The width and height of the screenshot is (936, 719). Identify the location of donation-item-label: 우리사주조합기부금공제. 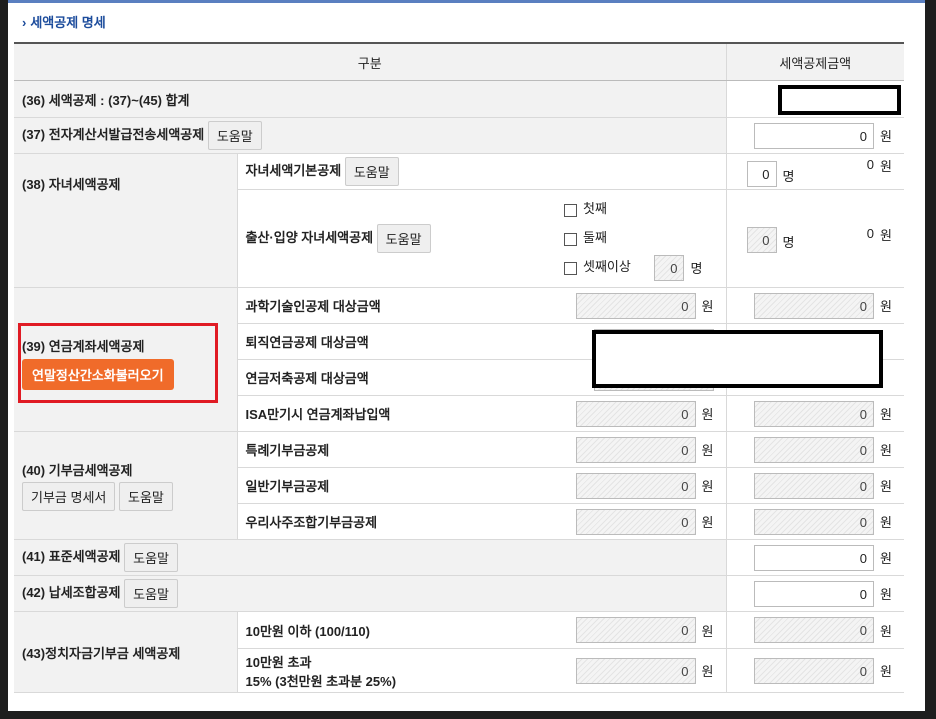
(392, 521).